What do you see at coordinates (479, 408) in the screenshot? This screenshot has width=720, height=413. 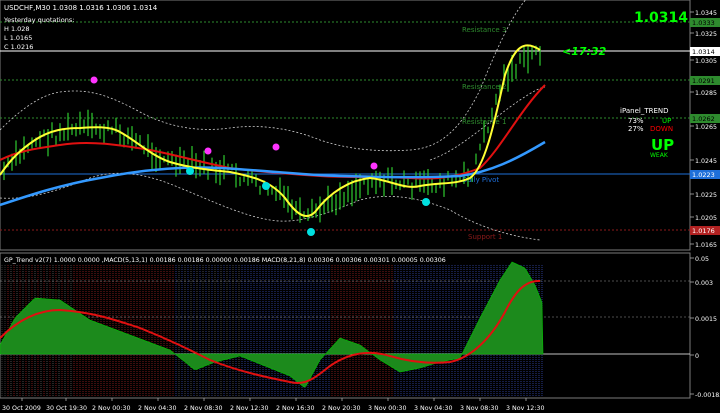 I see `time-axis-label: 3 Nov 08:30` at bounding box center [479, 408].